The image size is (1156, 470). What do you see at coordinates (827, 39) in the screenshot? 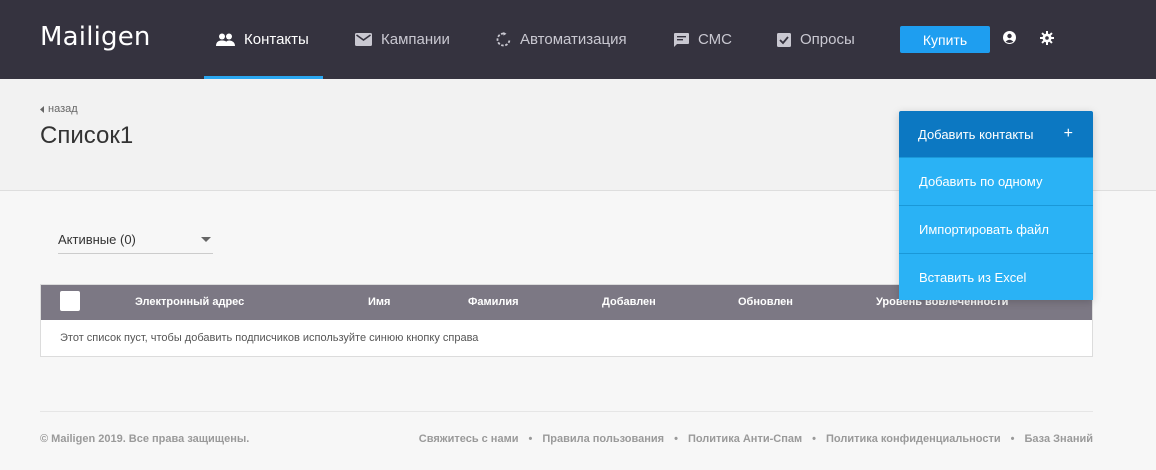
I see `nav-surveys-label: Опросы` at bounding box center [827, 39].